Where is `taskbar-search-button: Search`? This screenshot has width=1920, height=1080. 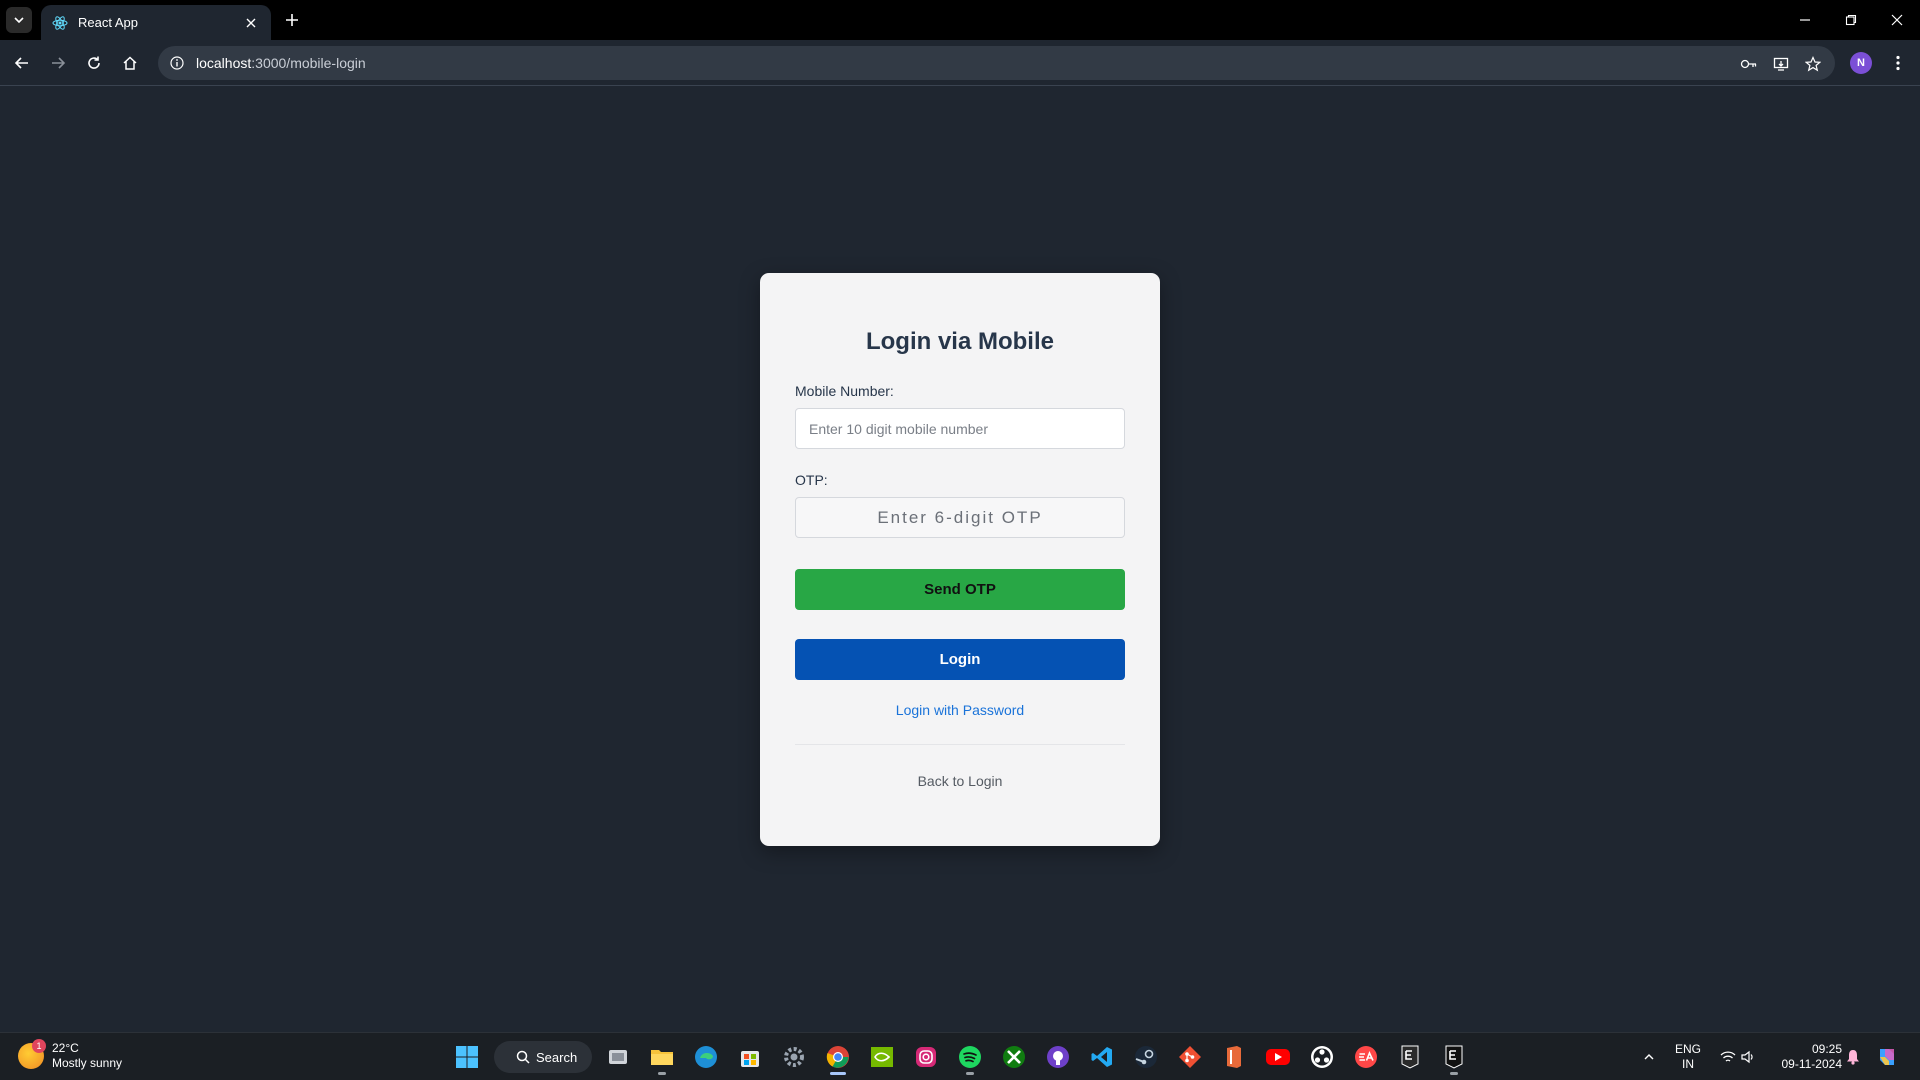 taskbar-search-button: Search is located at coordinates (543, 1057).